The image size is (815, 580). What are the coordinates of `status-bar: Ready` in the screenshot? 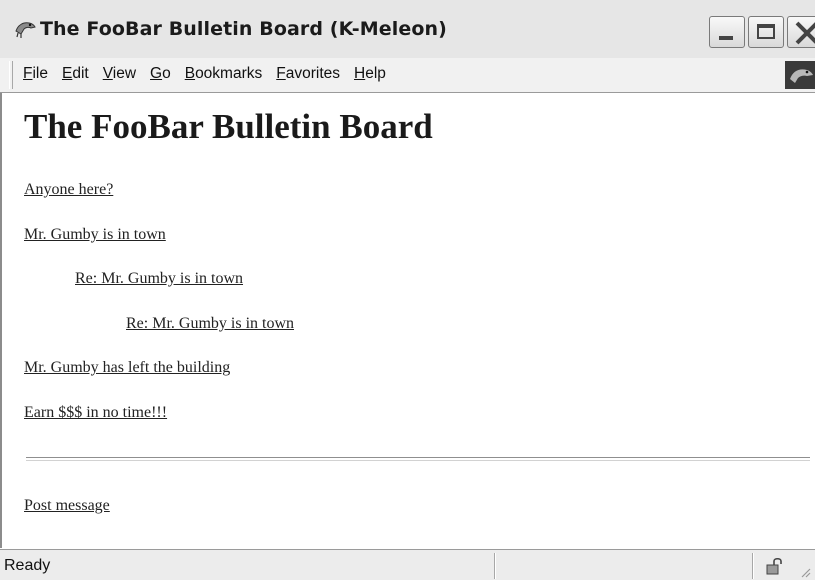 It's located at (407, 564).